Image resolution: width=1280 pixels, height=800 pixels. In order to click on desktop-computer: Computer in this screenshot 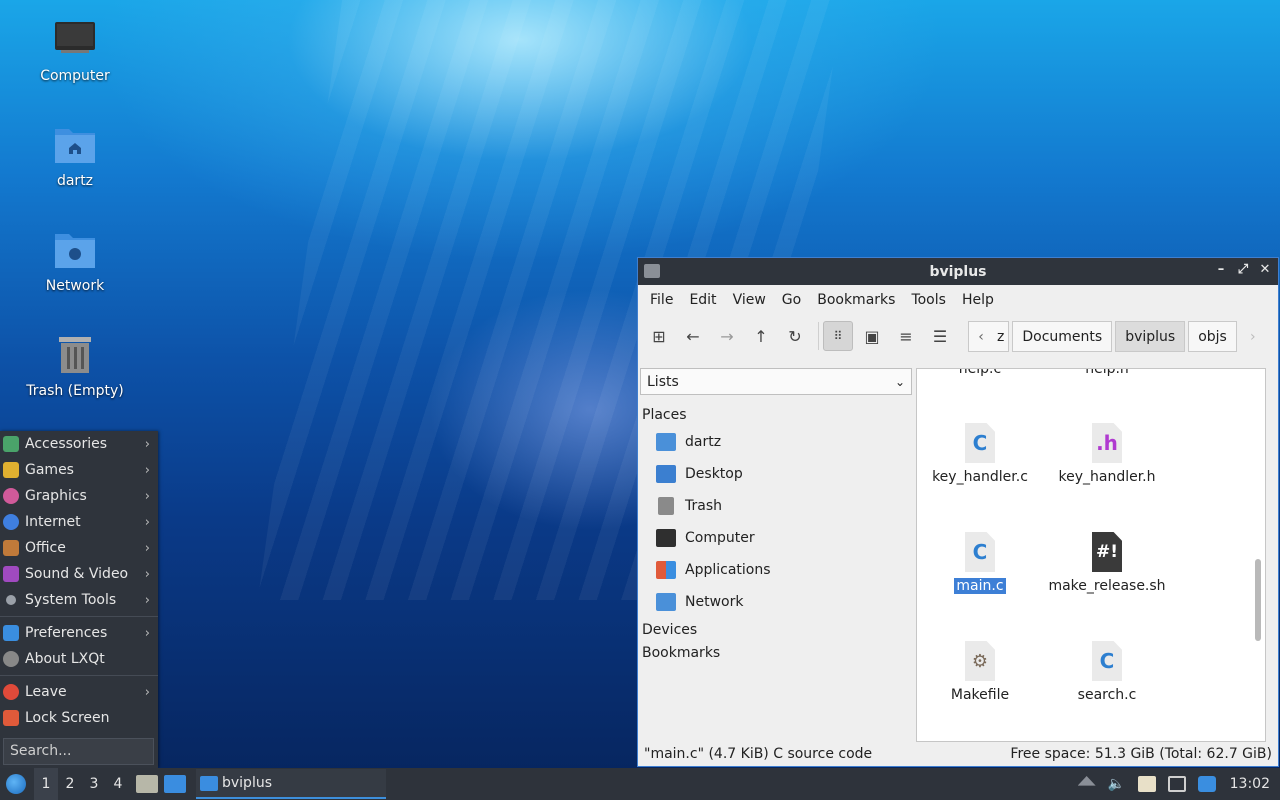, I will do `click(75, 51)`.